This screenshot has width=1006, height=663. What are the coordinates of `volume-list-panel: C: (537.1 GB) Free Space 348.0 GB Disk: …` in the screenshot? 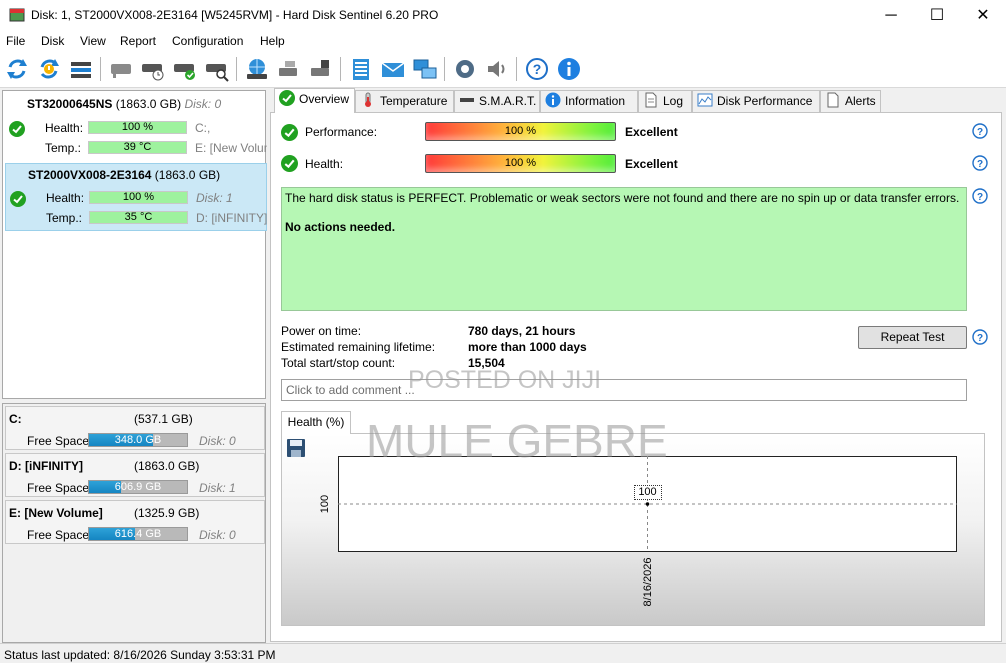 It's located at (134, 523).